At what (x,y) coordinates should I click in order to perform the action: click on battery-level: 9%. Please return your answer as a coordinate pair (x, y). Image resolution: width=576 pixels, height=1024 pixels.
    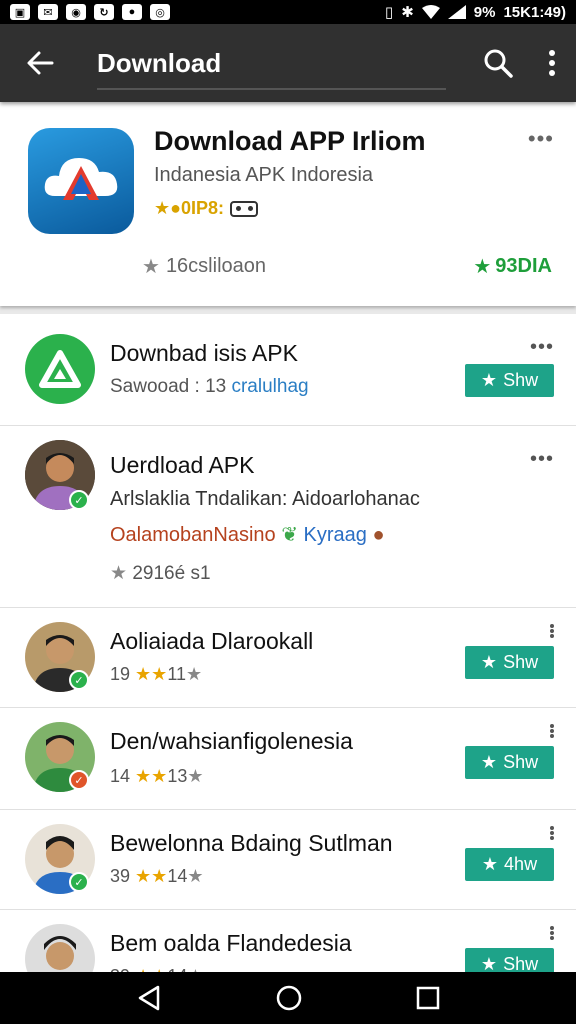
    Looking at the image, I should click on (484, 12).